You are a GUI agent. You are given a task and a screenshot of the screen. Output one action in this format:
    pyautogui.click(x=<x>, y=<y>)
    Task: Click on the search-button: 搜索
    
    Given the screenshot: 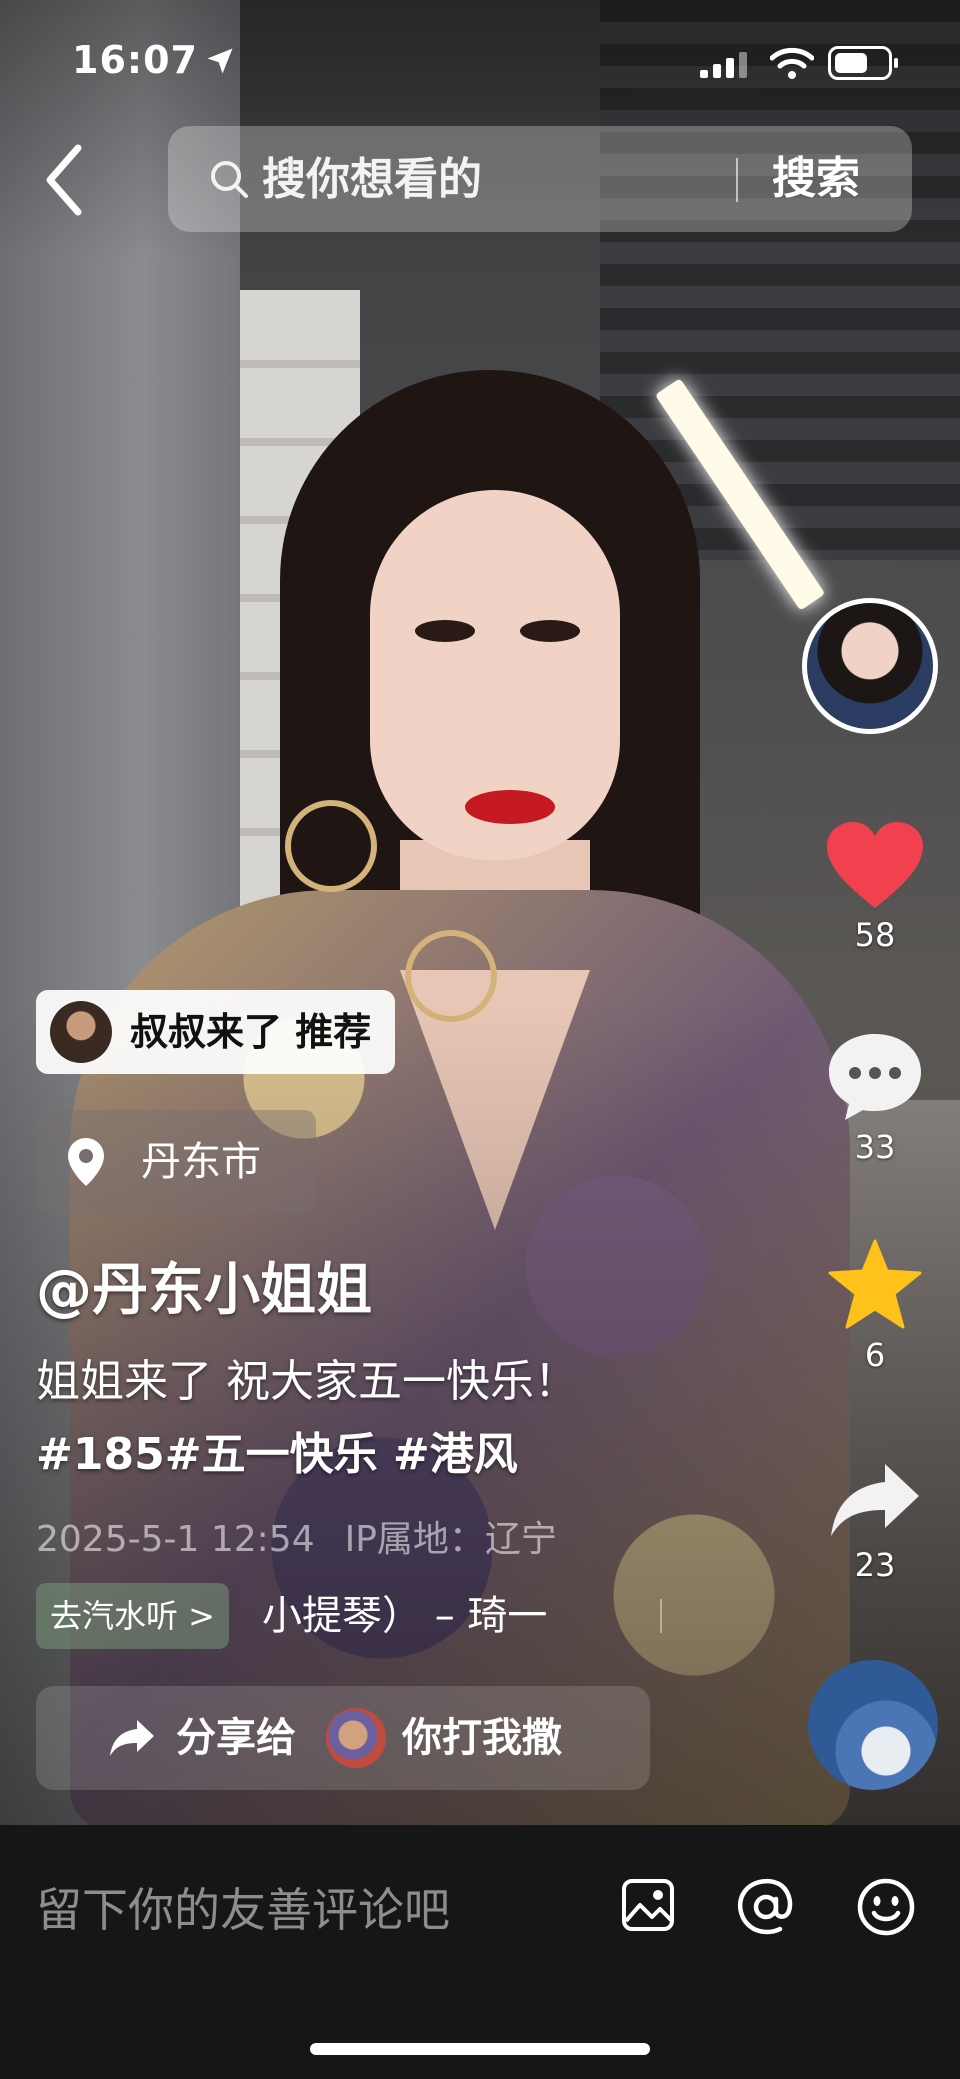 What is the action you would take?
    pyautogui.click(x=816, y=179)
    